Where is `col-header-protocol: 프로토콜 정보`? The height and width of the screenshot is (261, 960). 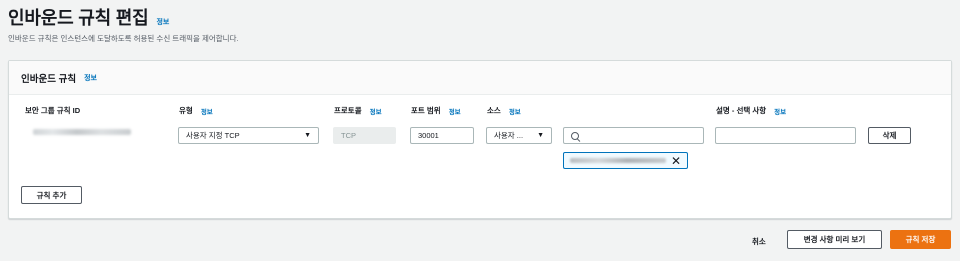
col-header-protocol: 프로토콜 정보 is located at coordinates (358, 110).